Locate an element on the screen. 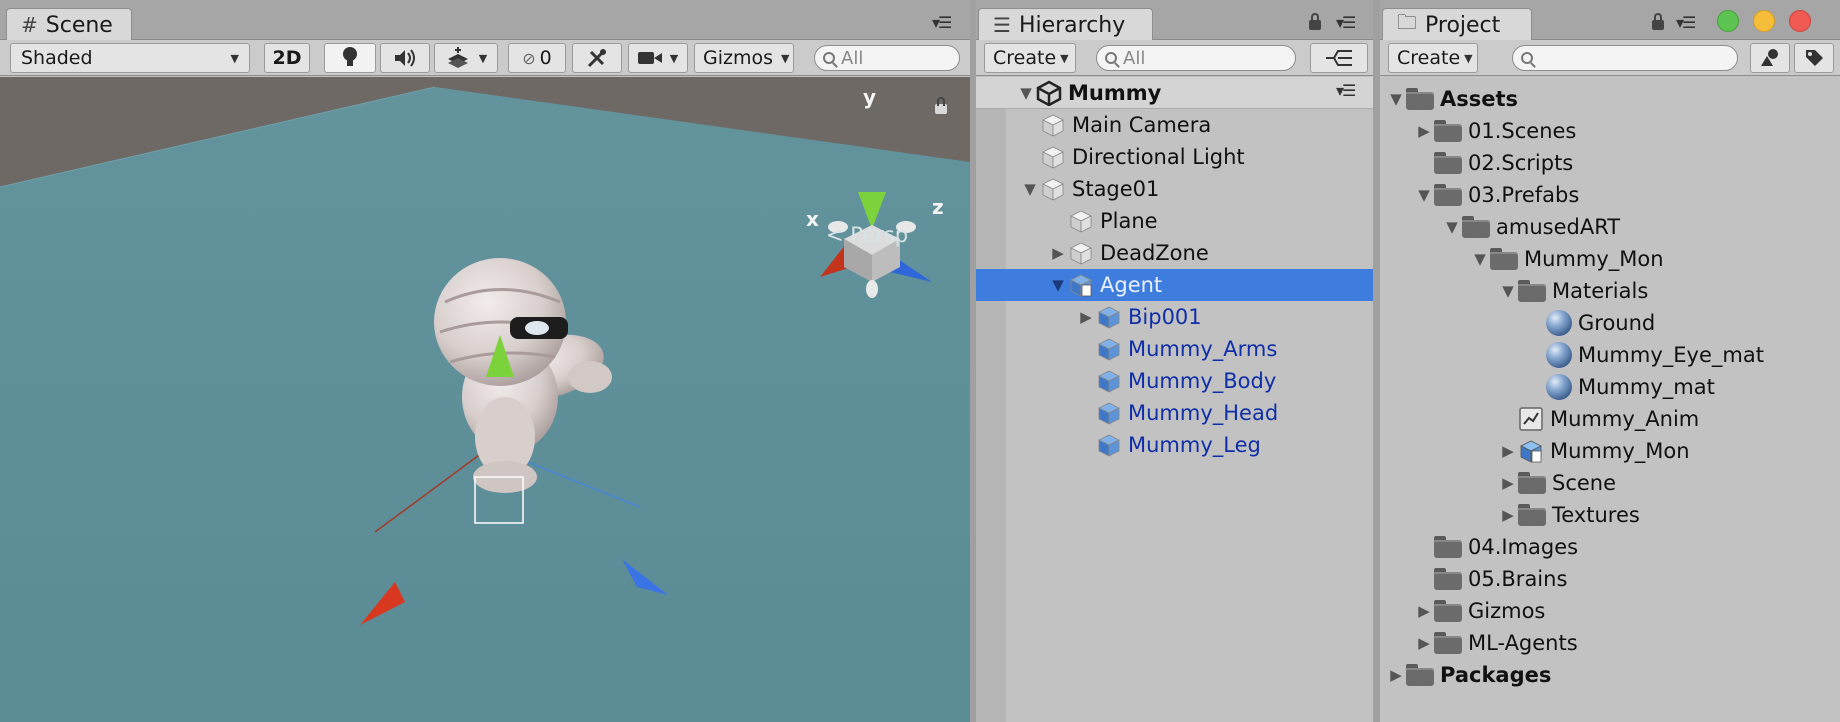  hierarchy-item: Mummy_Body is located at coordinates (1174, 381).